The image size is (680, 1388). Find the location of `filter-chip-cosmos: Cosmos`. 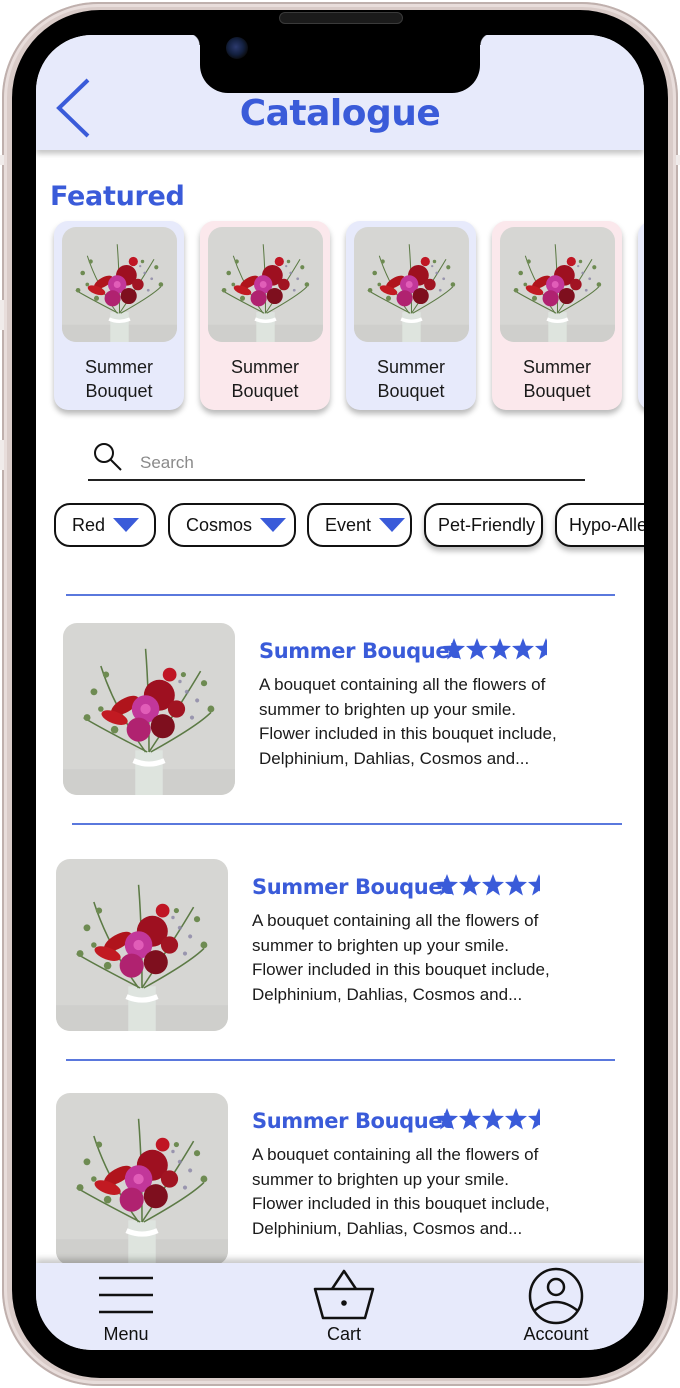

filter-chip-cosmos: Cosmos is located at coordinates (232, 525).